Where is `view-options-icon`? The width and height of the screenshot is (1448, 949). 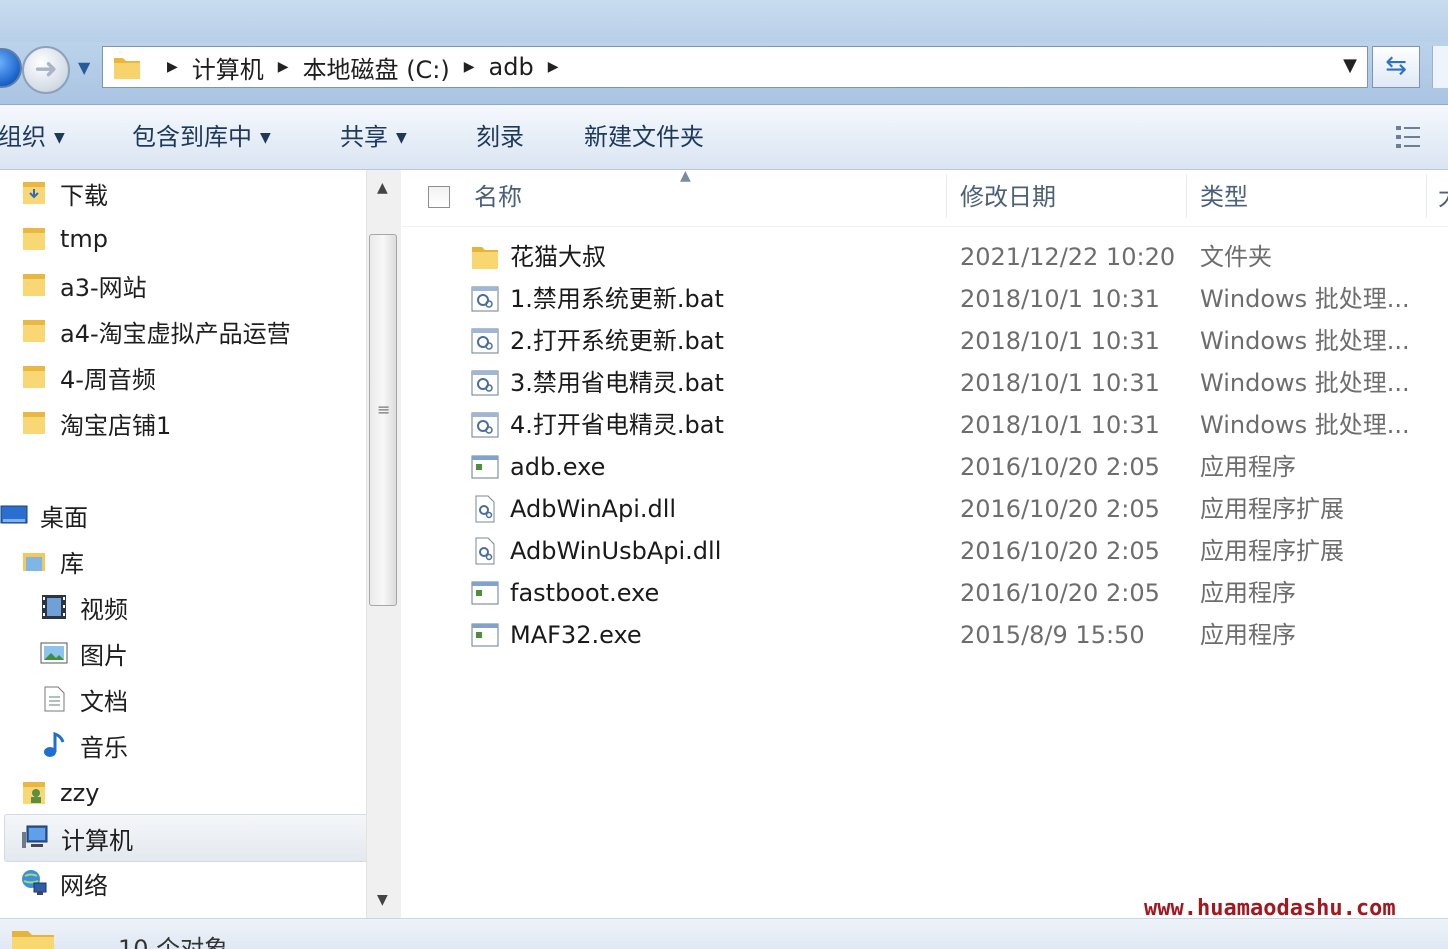 view-options-icon is located at coordinates (1409, 137).